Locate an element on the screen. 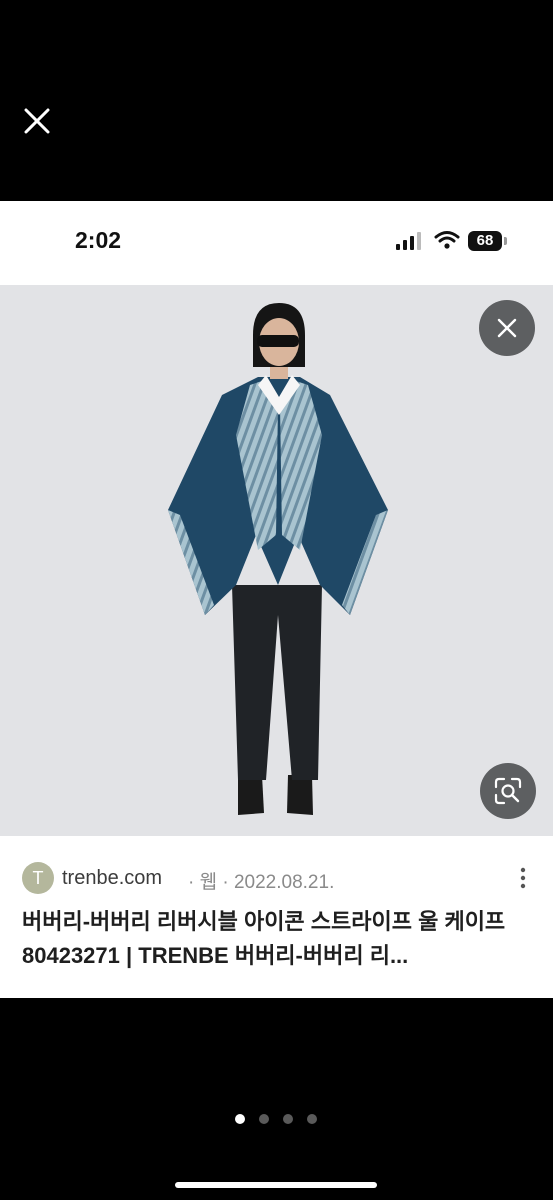  lens-search-button is located at coordinates (508, 791).